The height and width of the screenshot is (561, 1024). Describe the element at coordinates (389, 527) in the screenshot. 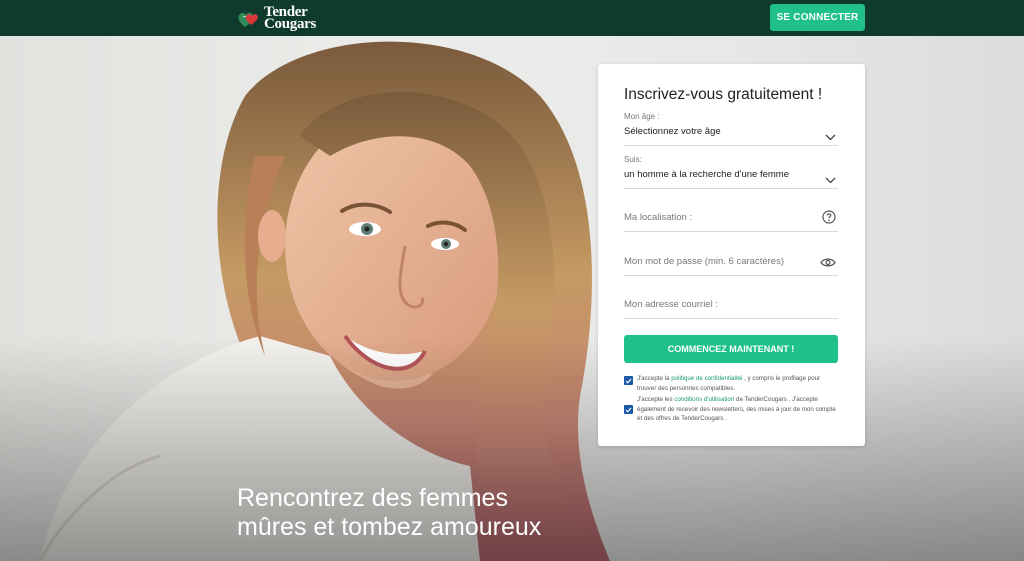

I see `headline-line-2: mûres et tombez amoureux` at that location.